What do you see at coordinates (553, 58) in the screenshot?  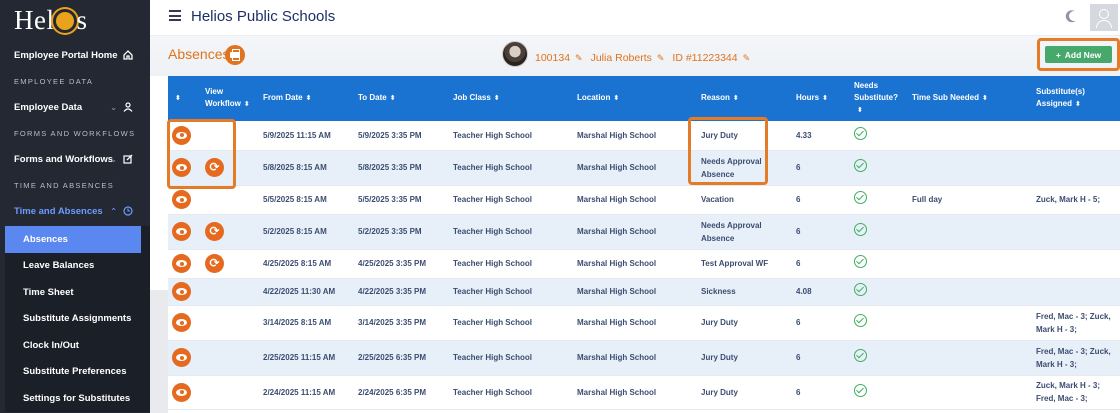 I see `employee-number: 100134` at bounding box center [553, 58].